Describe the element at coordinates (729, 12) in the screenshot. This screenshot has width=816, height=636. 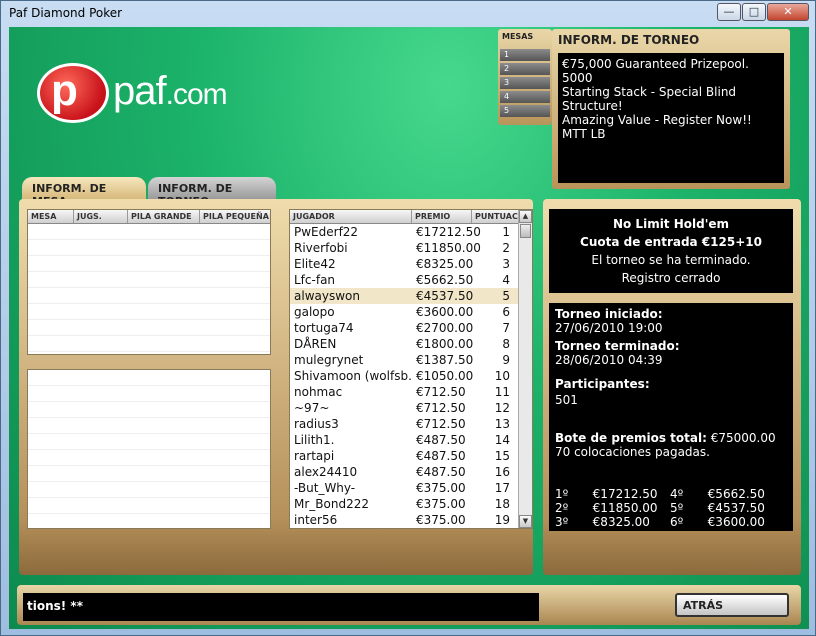
I see `minimize-button: —` at that location.